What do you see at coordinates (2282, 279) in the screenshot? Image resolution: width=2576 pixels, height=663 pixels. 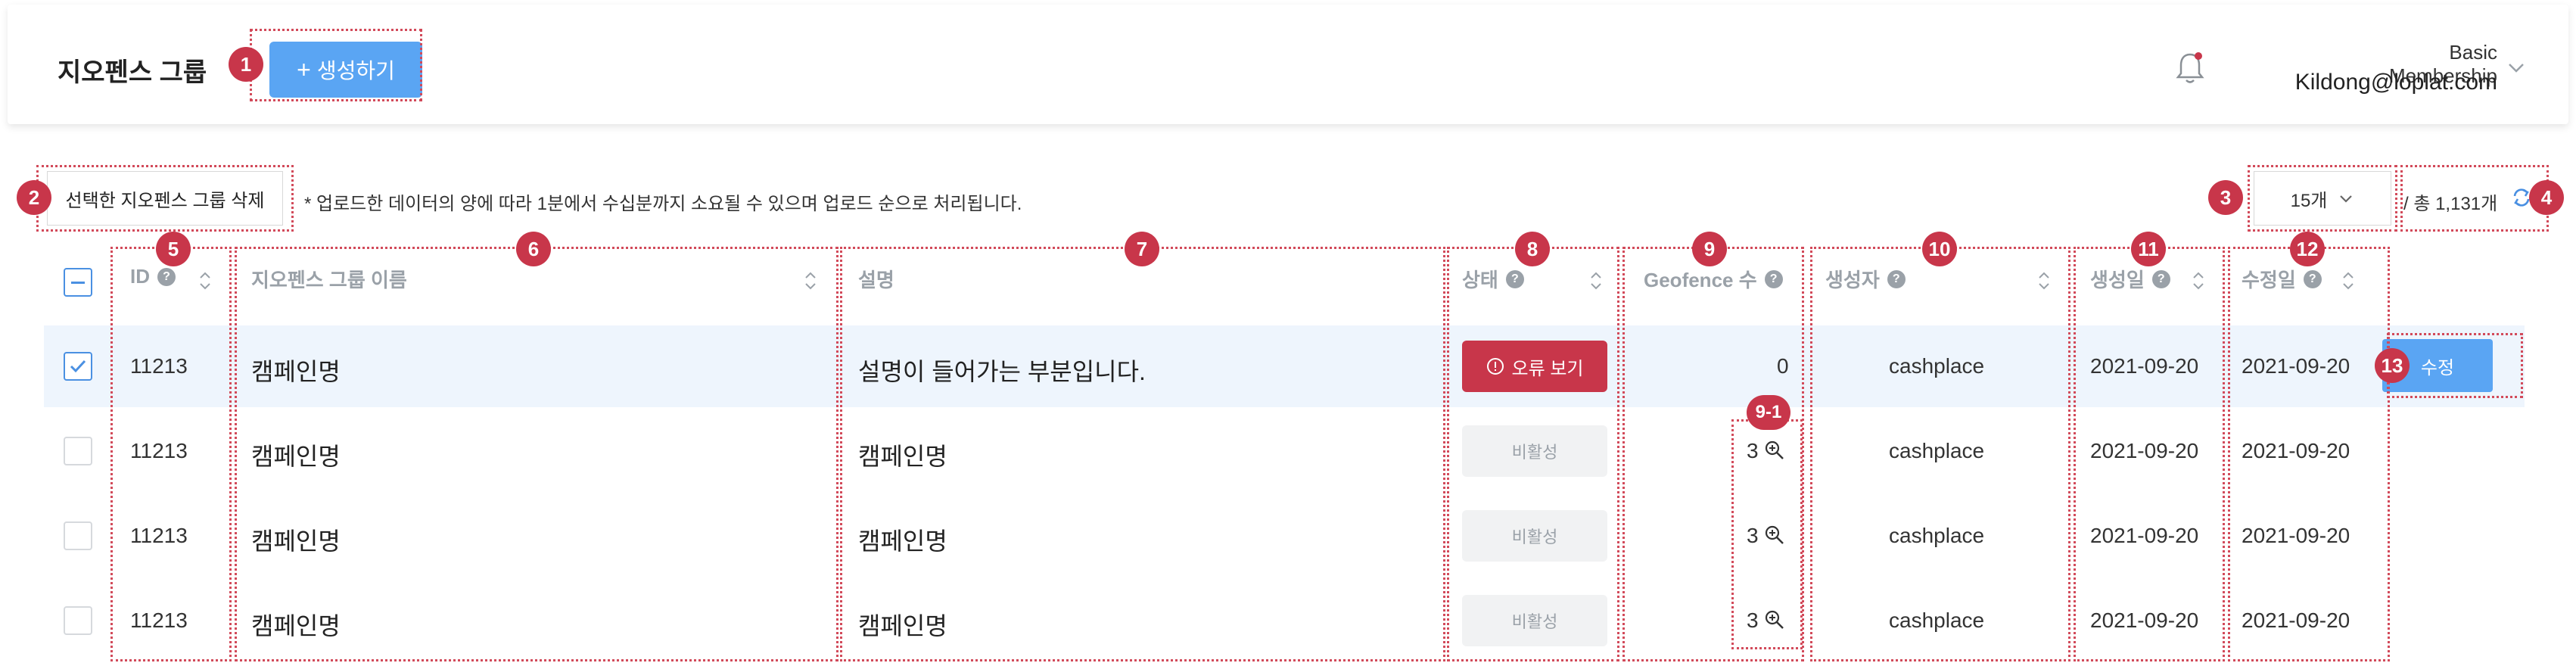 I see `column-header-modified: 수정일?` at bounding box center [2282, 279].